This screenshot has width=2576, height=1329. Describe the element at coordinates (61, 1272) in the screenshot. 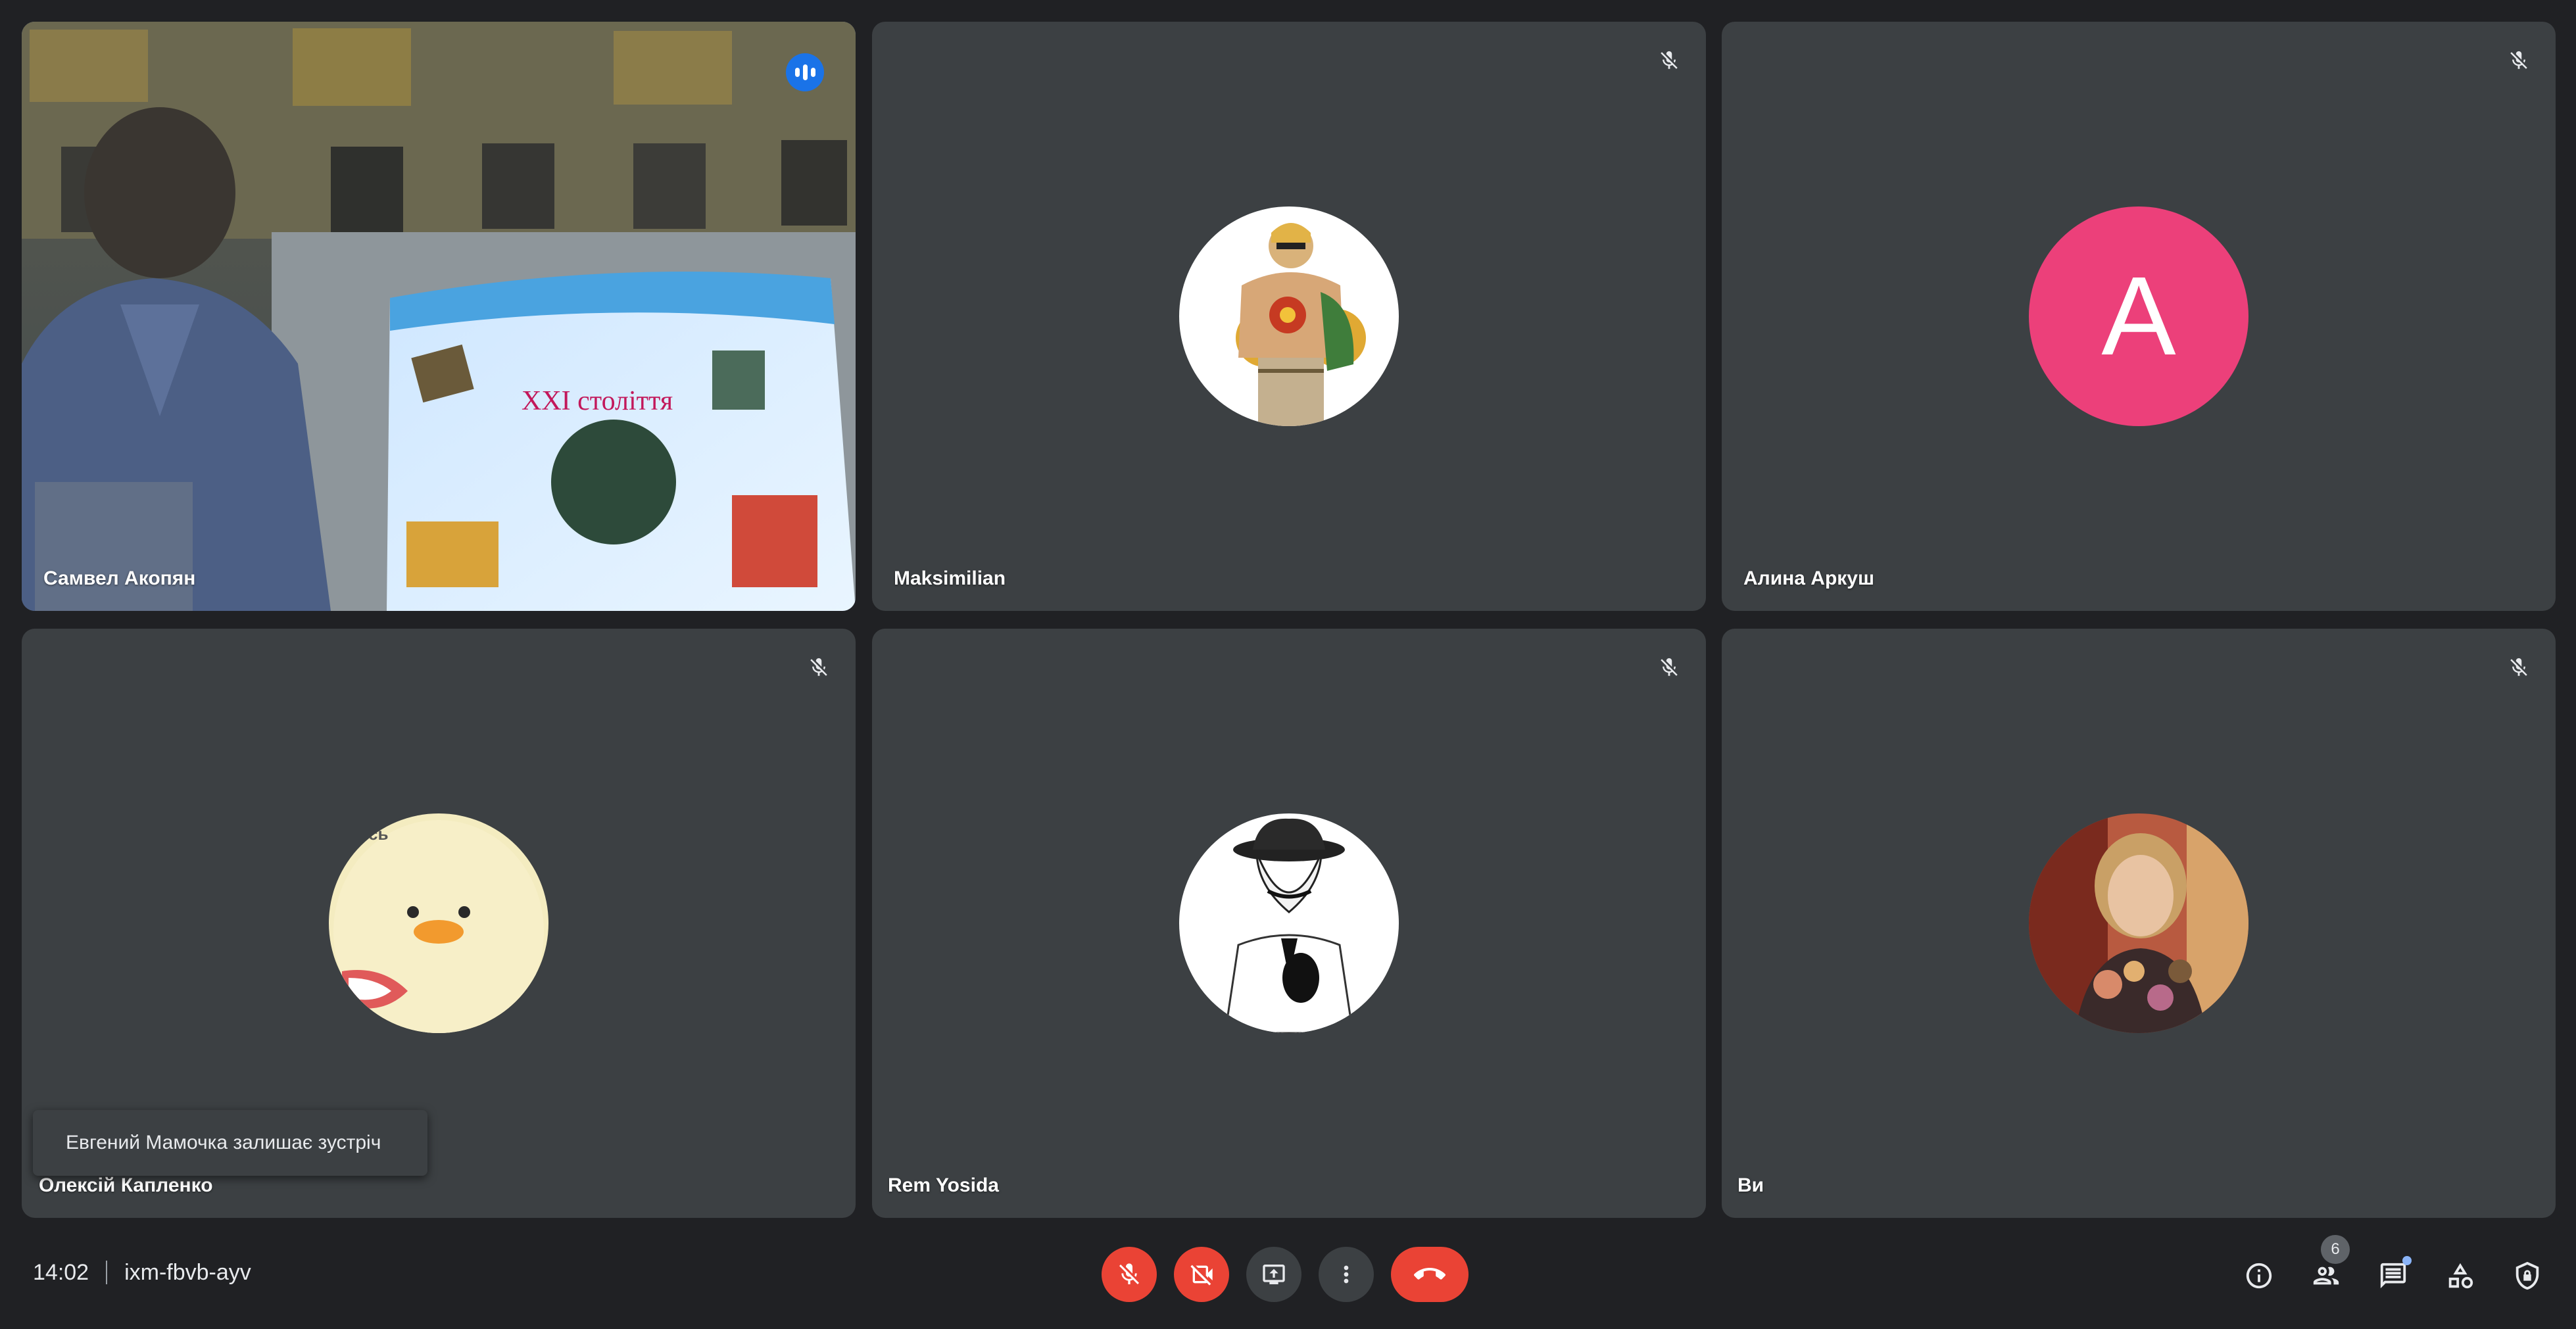

I see `meeting-time: 14:02` at that location.